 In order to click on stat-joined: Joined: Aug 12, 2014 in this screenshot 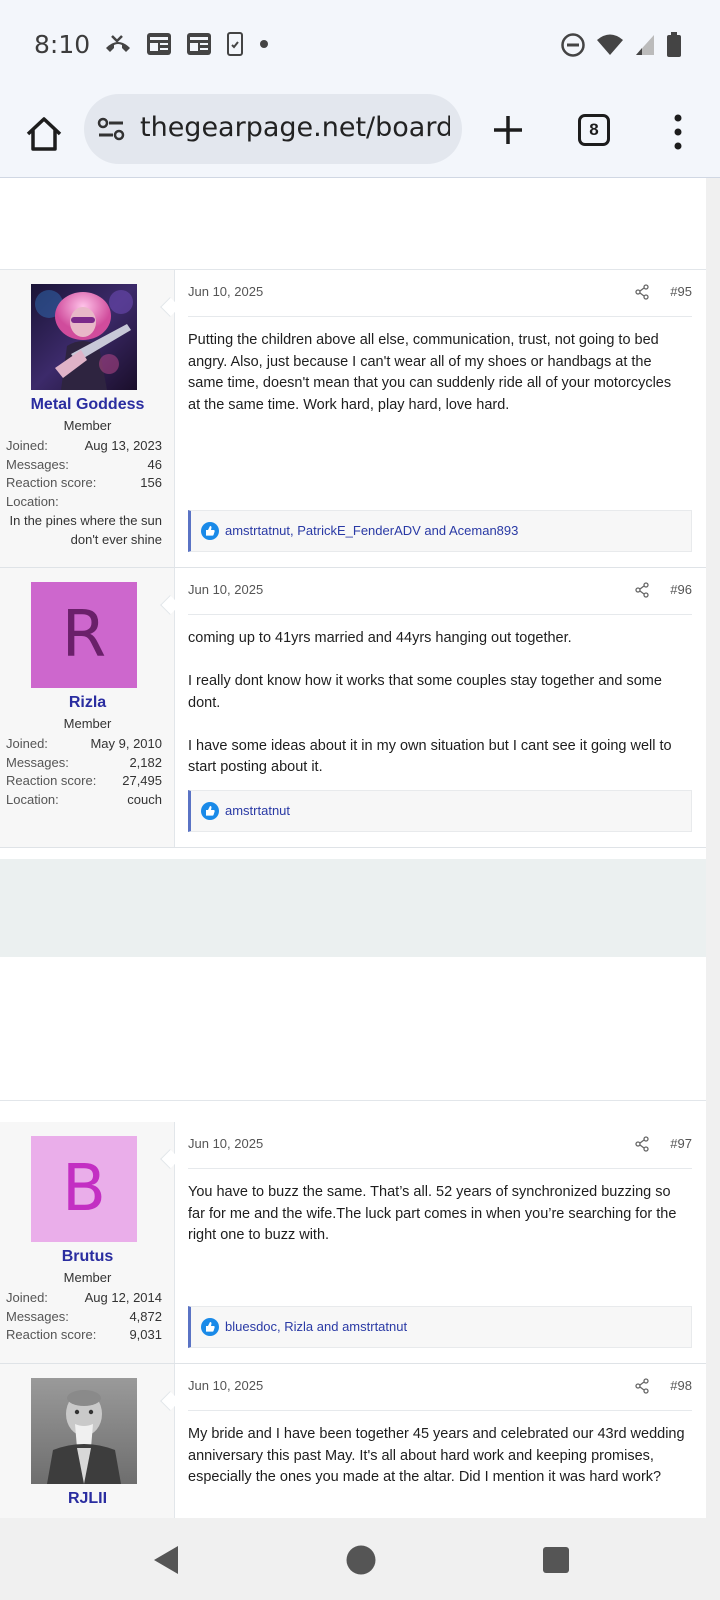, I will do `click(84, 1299)`.